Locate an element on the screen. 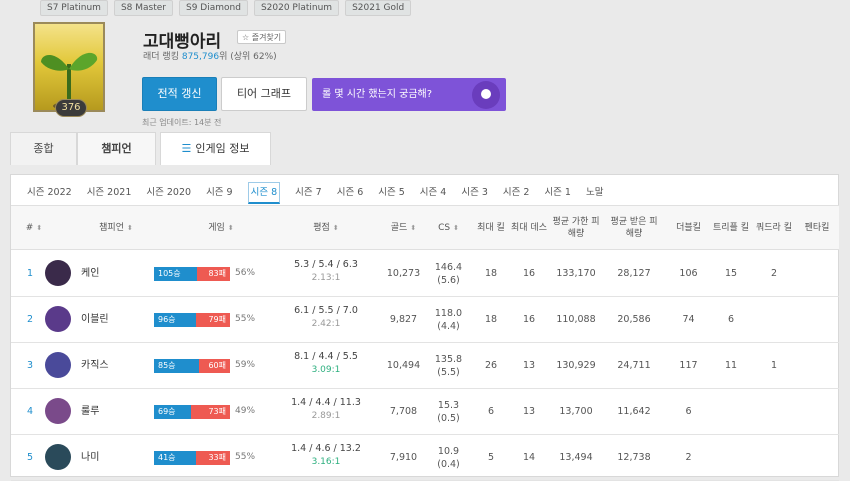 Image resolution: width=850 pixels, height=481 pixels. gold-cell: 10,494 is located at coordinates (403, 365).